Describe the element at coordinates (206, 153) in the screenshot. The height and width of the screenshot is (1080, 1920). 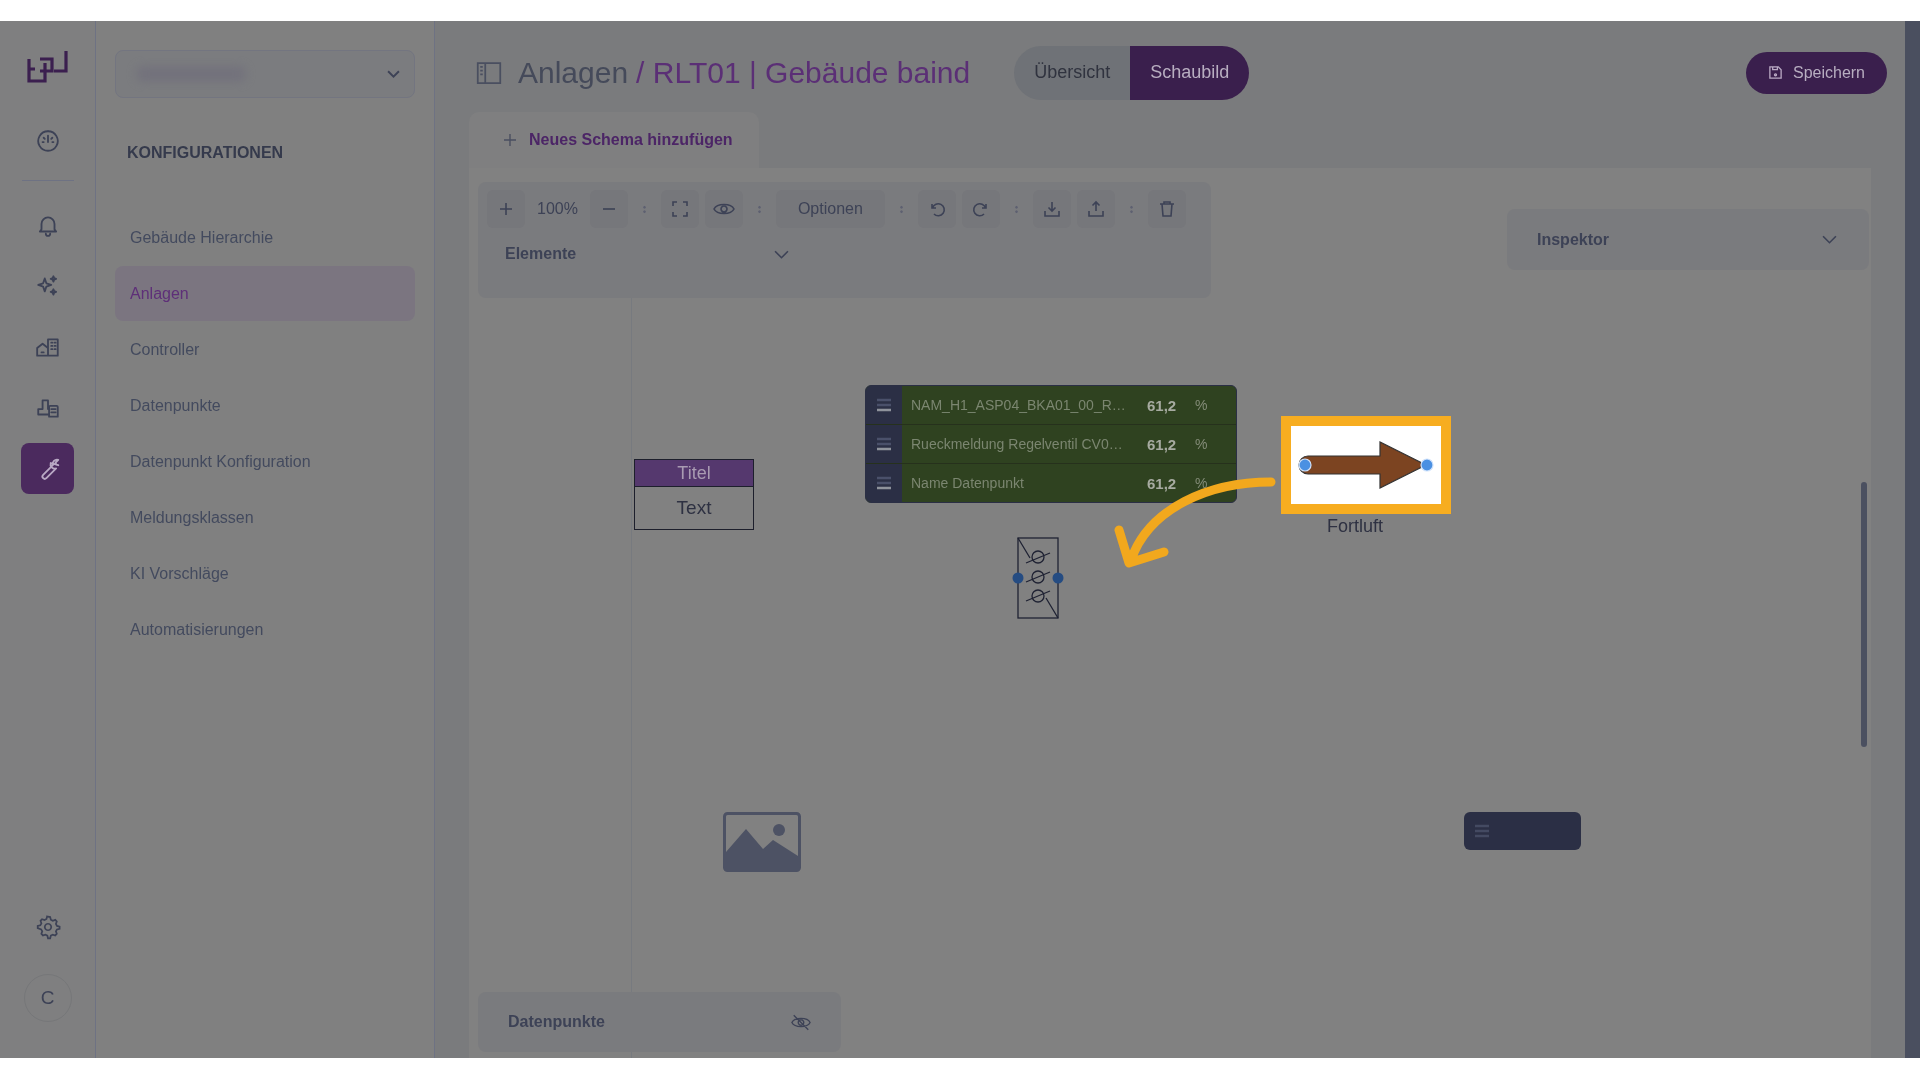
I see `section-heading: KONFIGURATIONEN` at that location.